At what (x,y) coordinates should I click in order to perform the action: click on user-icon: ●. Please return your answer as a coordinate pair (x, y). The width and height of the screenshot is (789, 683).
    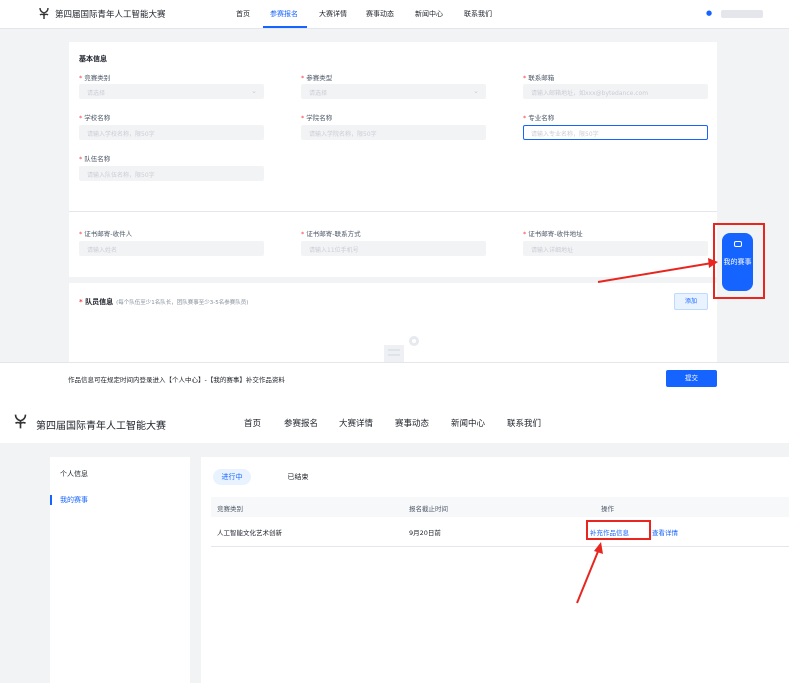
    Looking at the image, I should click on (709, 13).